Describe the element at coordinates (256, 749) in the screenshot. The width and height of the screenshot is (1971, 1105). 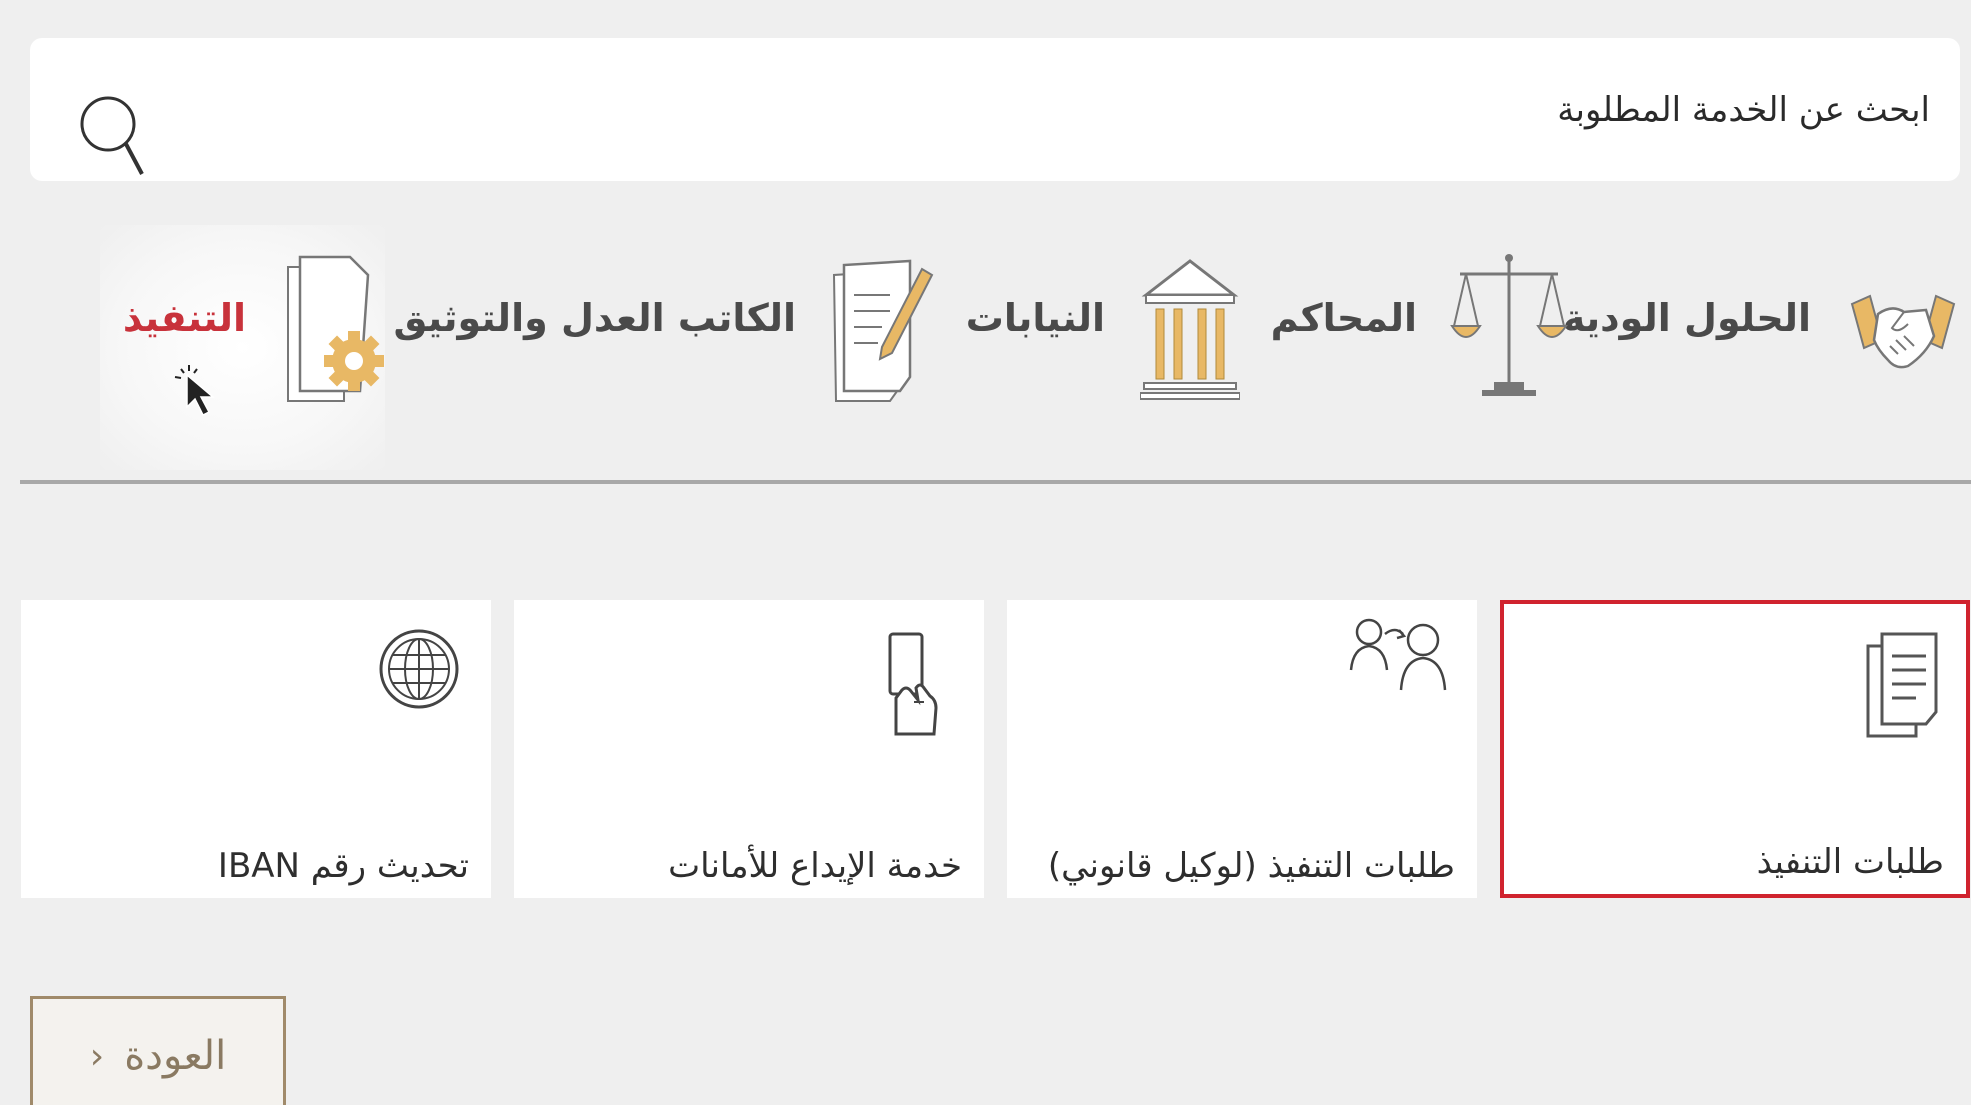
I see `service-card-update-iban: تحديث رقم IBAN` at that location.